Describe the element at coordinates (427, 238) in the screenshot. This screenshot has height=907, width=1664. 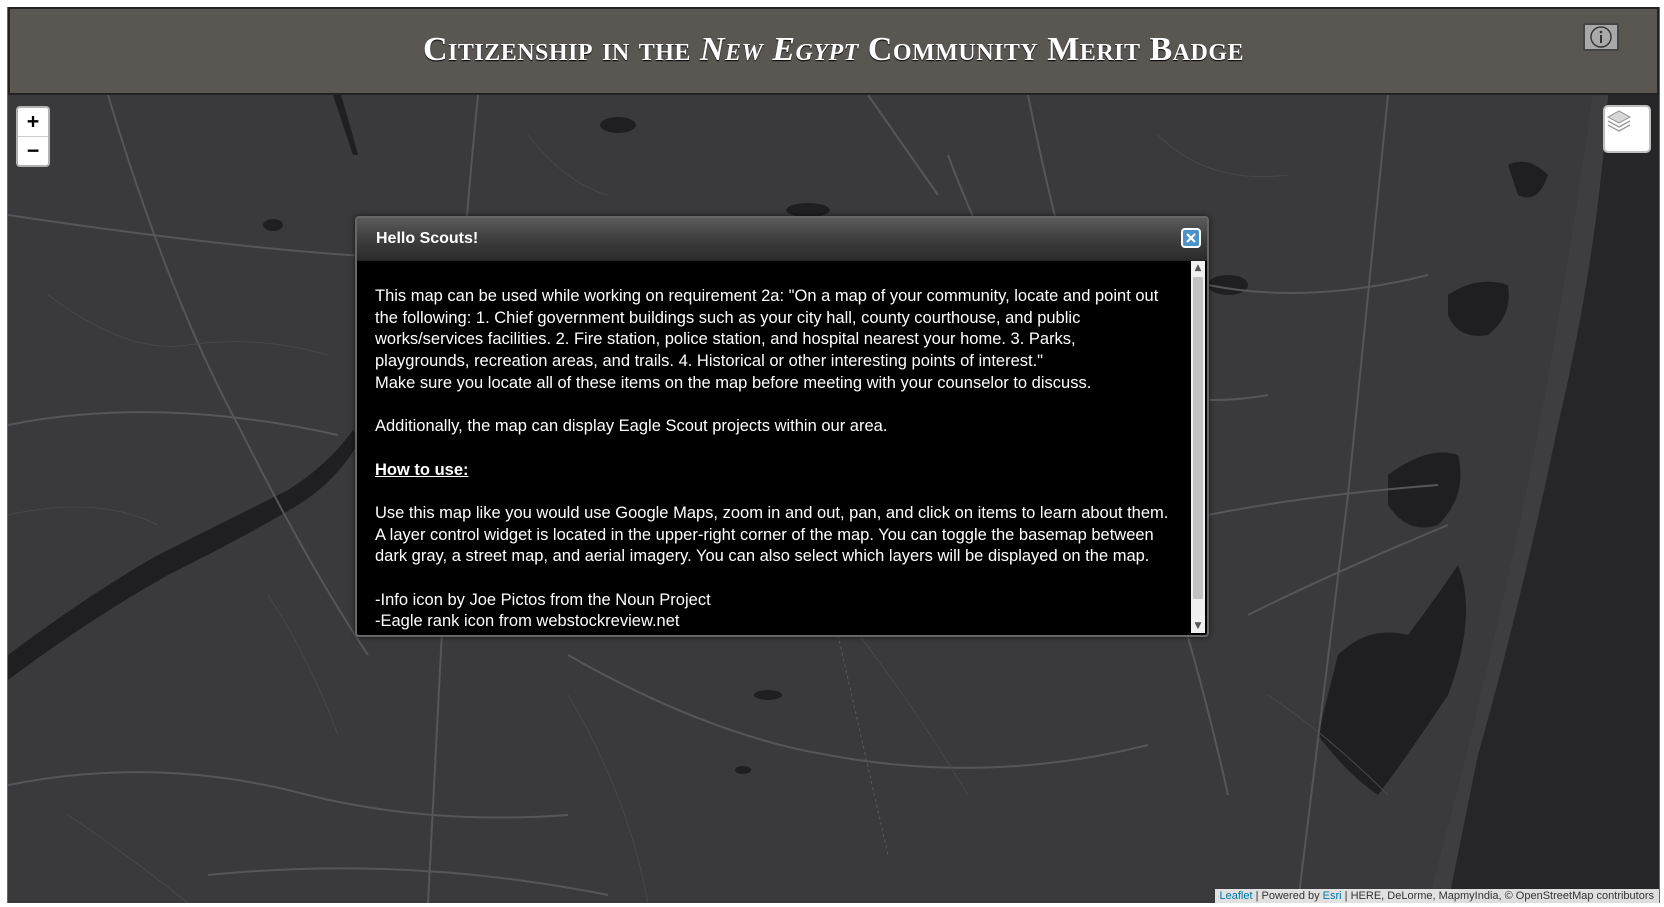
I see `dialog-title: Hello Scouts!` at that location.